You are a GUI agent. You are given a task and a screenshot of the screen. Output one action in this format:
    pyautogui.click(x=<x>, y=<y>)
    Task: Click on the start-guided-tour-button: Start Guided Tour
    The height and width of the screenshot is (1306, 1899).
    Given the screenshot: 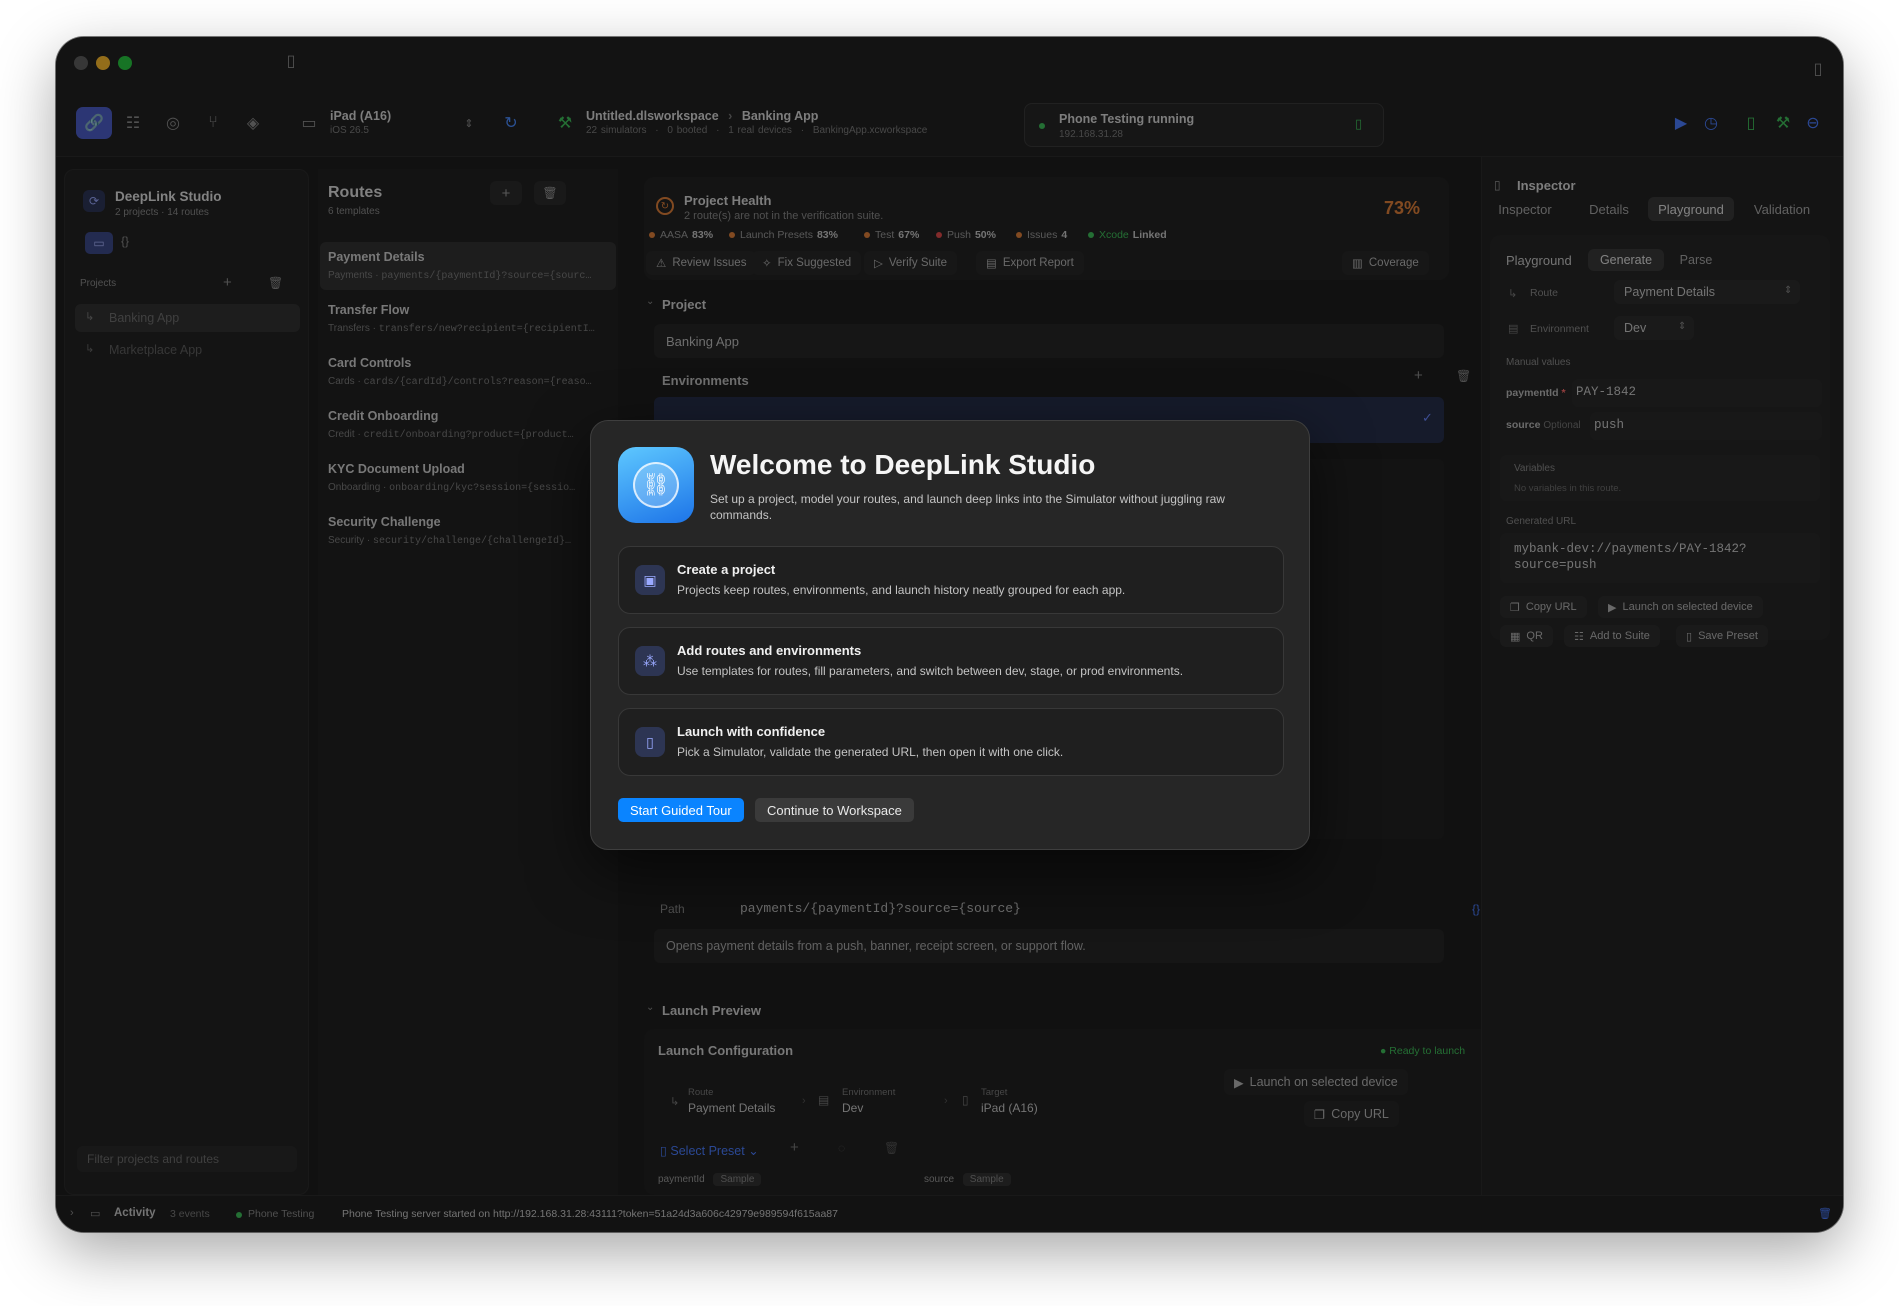 What is the action you would take?
    pyautogui.click(x=681, y=810)
    